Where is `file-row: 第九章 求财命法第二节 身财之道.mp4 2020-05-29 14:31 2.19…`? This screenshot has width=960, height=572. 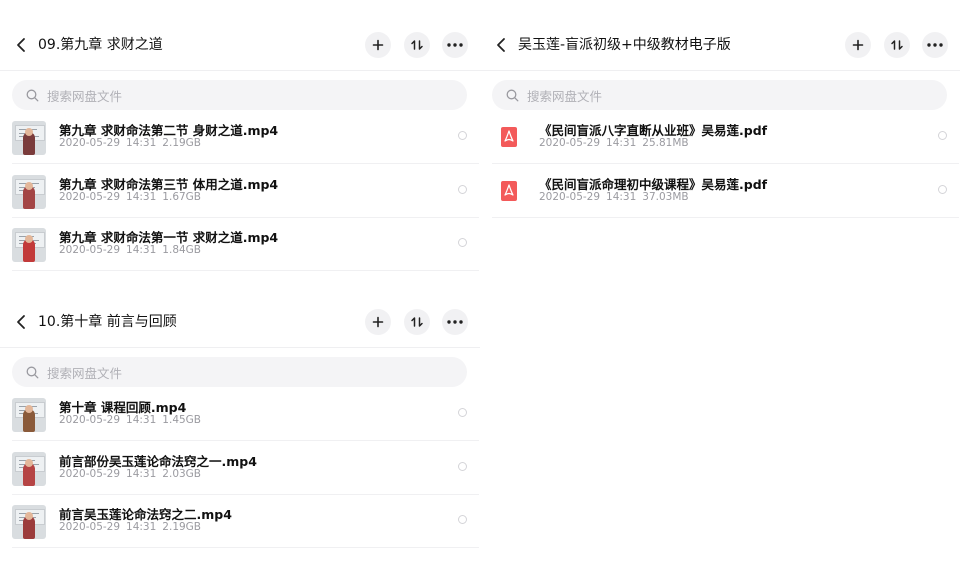
file-row: 第九章 求财命法第二节 身财之道.mp4 2020-05-29 14:31 2.19… is located at coordinates (240, 136).